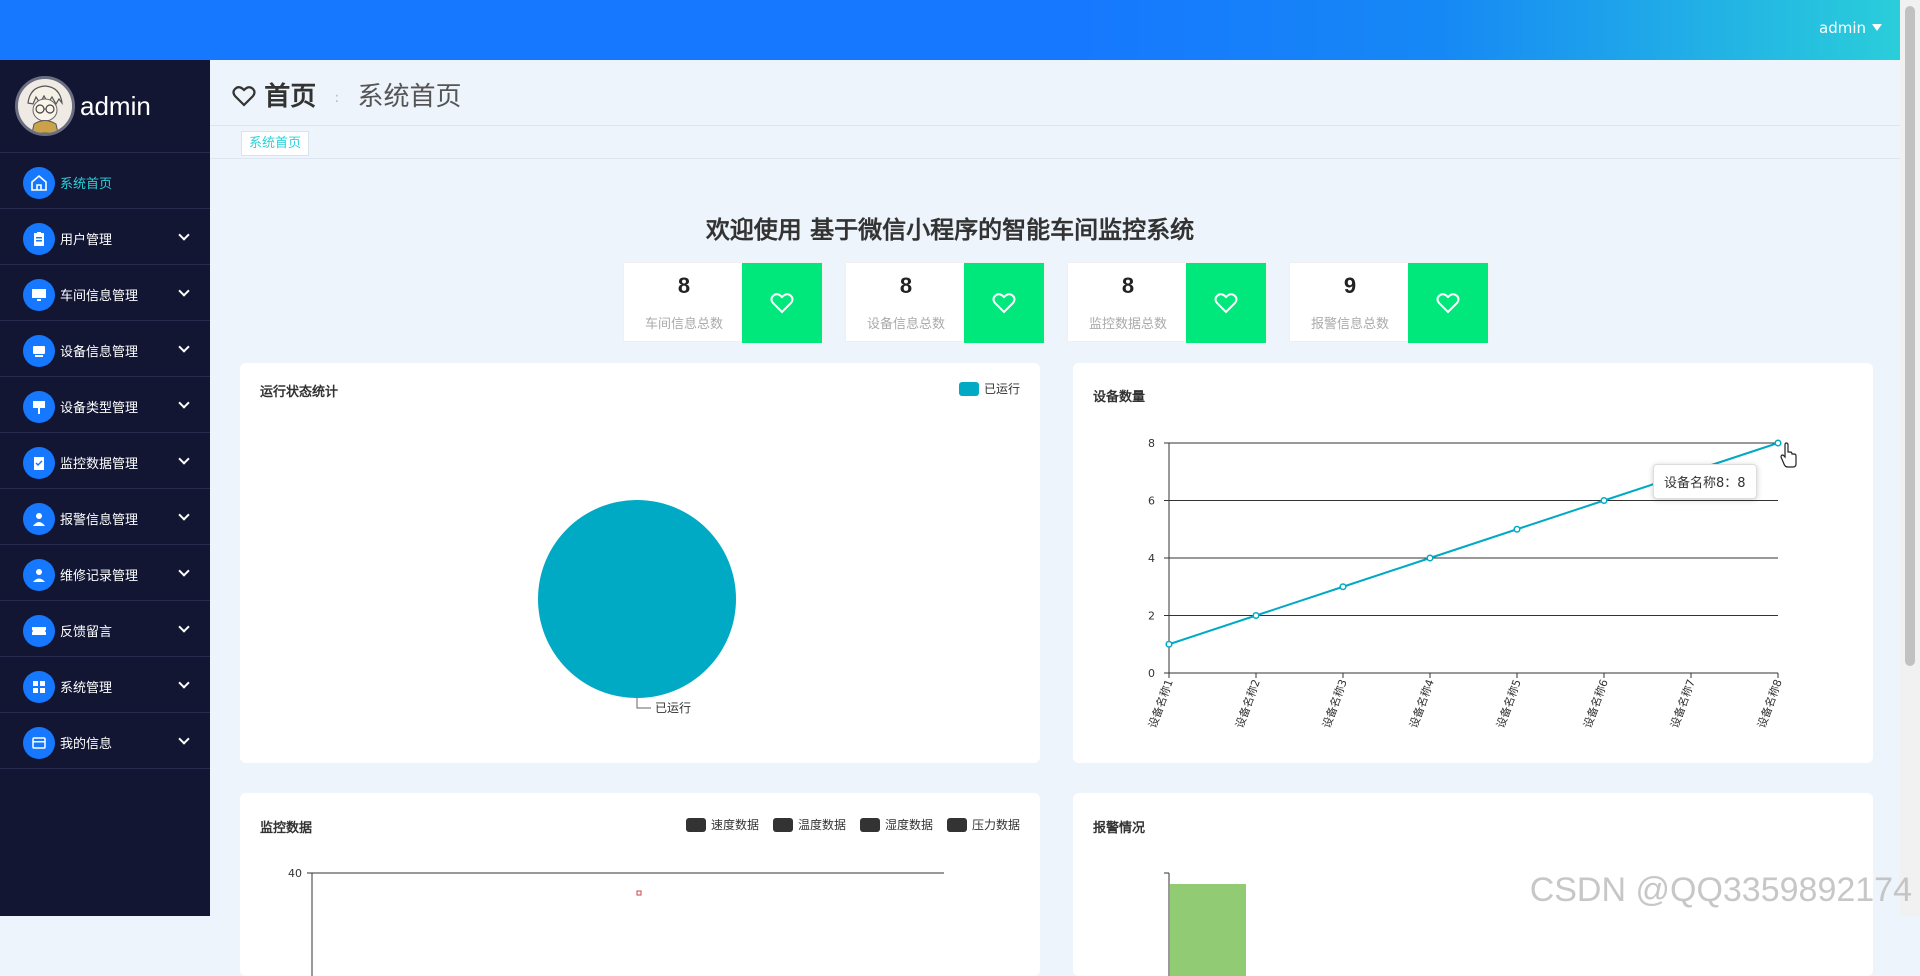  Describe the element at coordinates (1877, 27) in the screenshot. I see `caret-down-icon` at that location.